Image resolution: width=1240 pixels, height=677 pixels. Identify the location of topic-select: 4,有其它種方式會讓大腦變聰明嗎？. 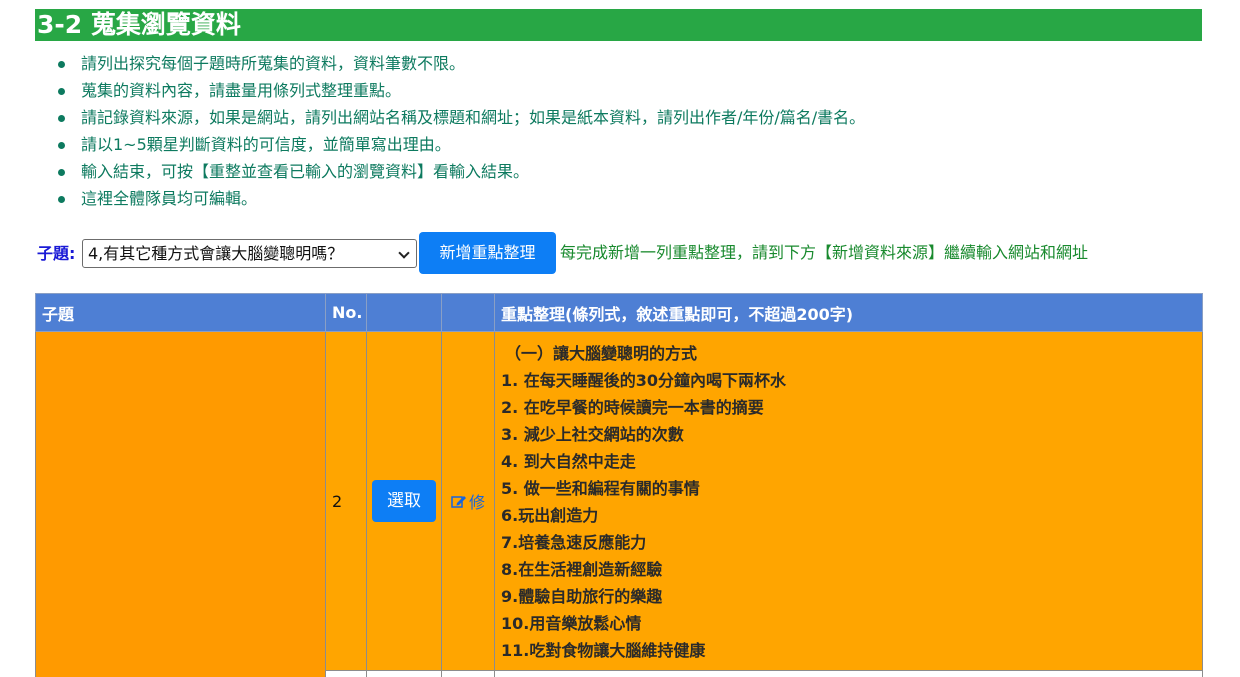
(249, 253).